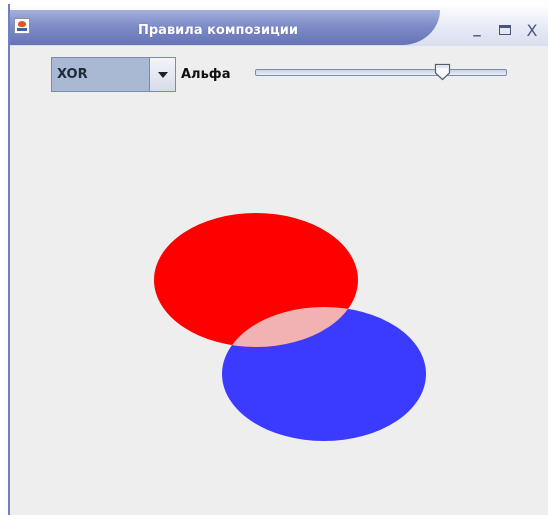 The width and height of the screenshot is (548, 515). I want to click on close-button: X, so click(532, 31).